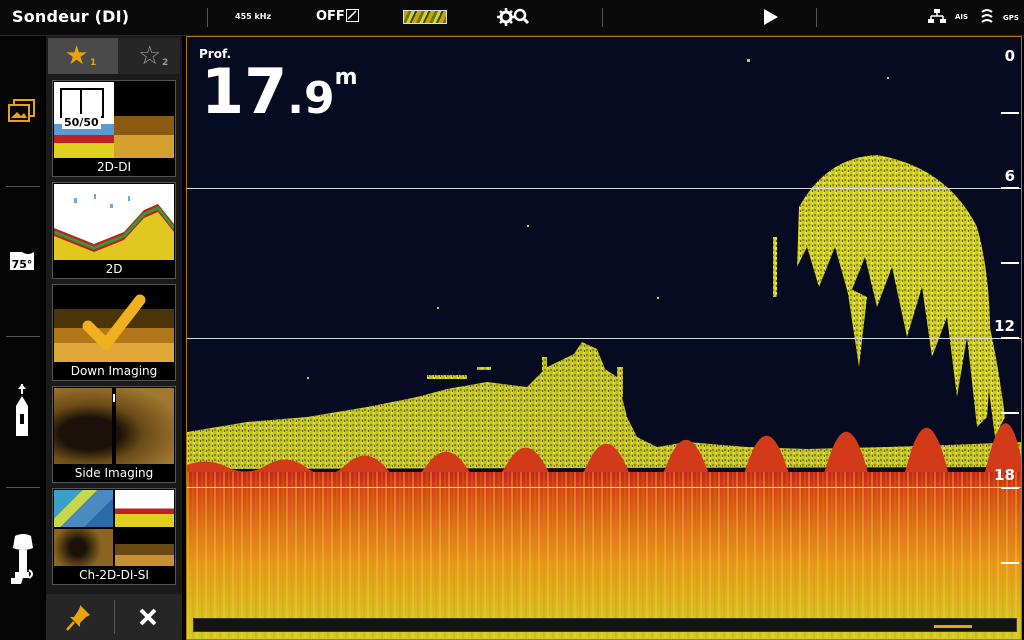 This screenshot has height=640, width=1024. Describe the element at coordinates (114, 167) in the screenshot. I see `view-label: 2D-DI` at that location.